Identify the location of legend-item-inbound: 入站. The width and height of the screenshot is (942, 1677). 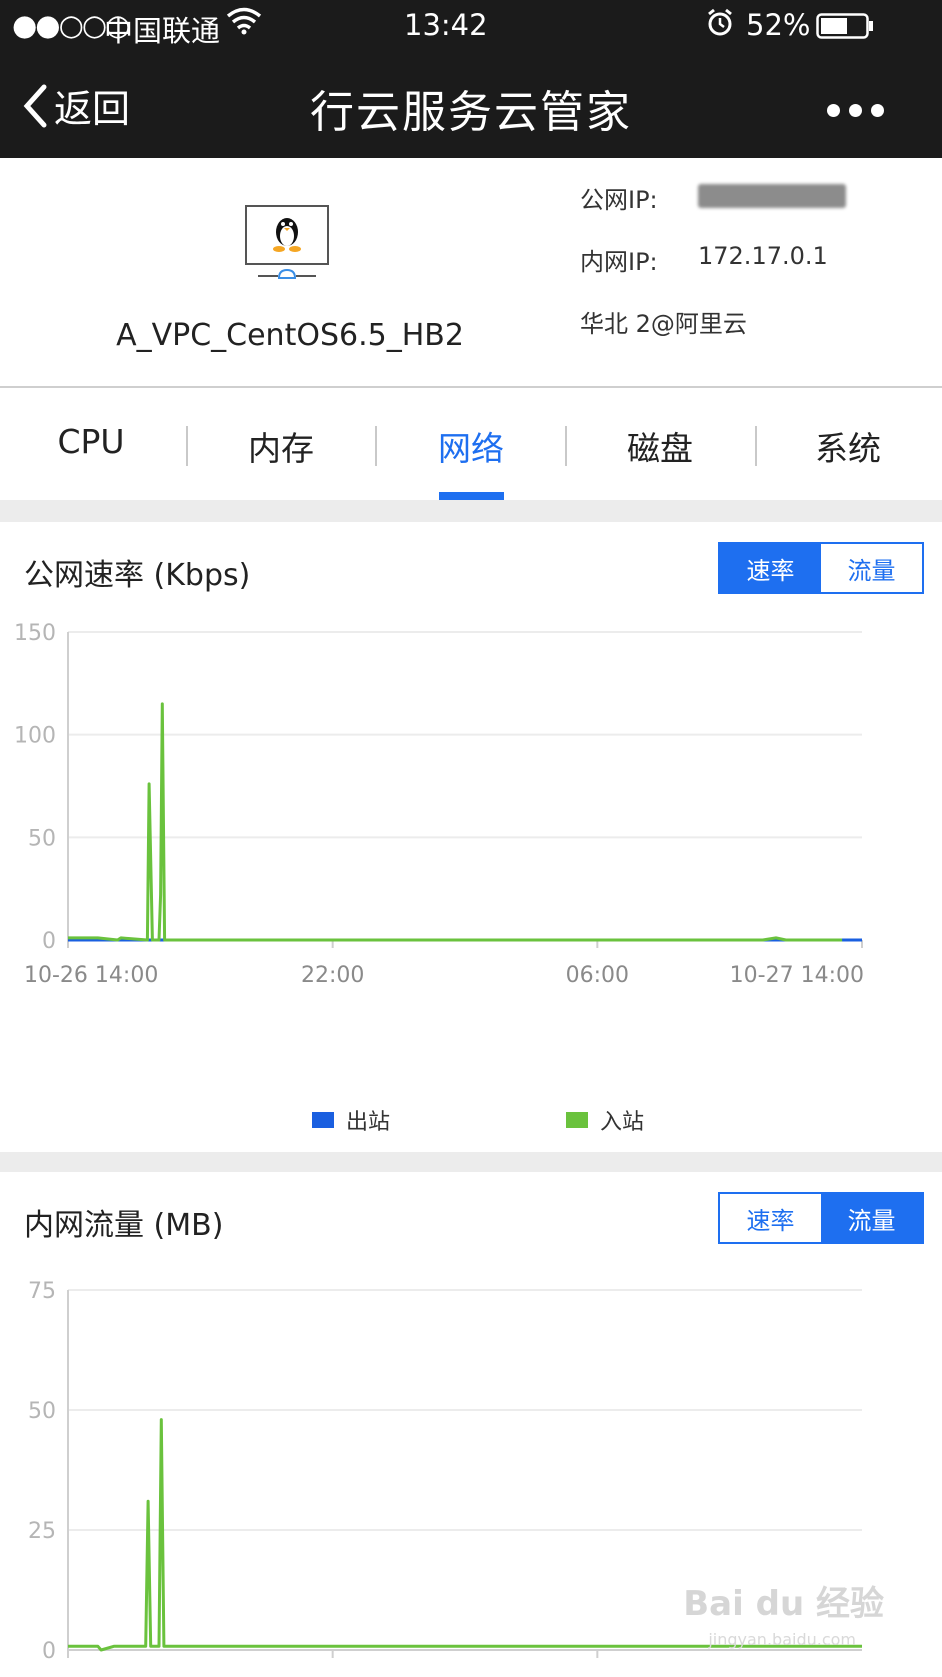
(605, 1120).